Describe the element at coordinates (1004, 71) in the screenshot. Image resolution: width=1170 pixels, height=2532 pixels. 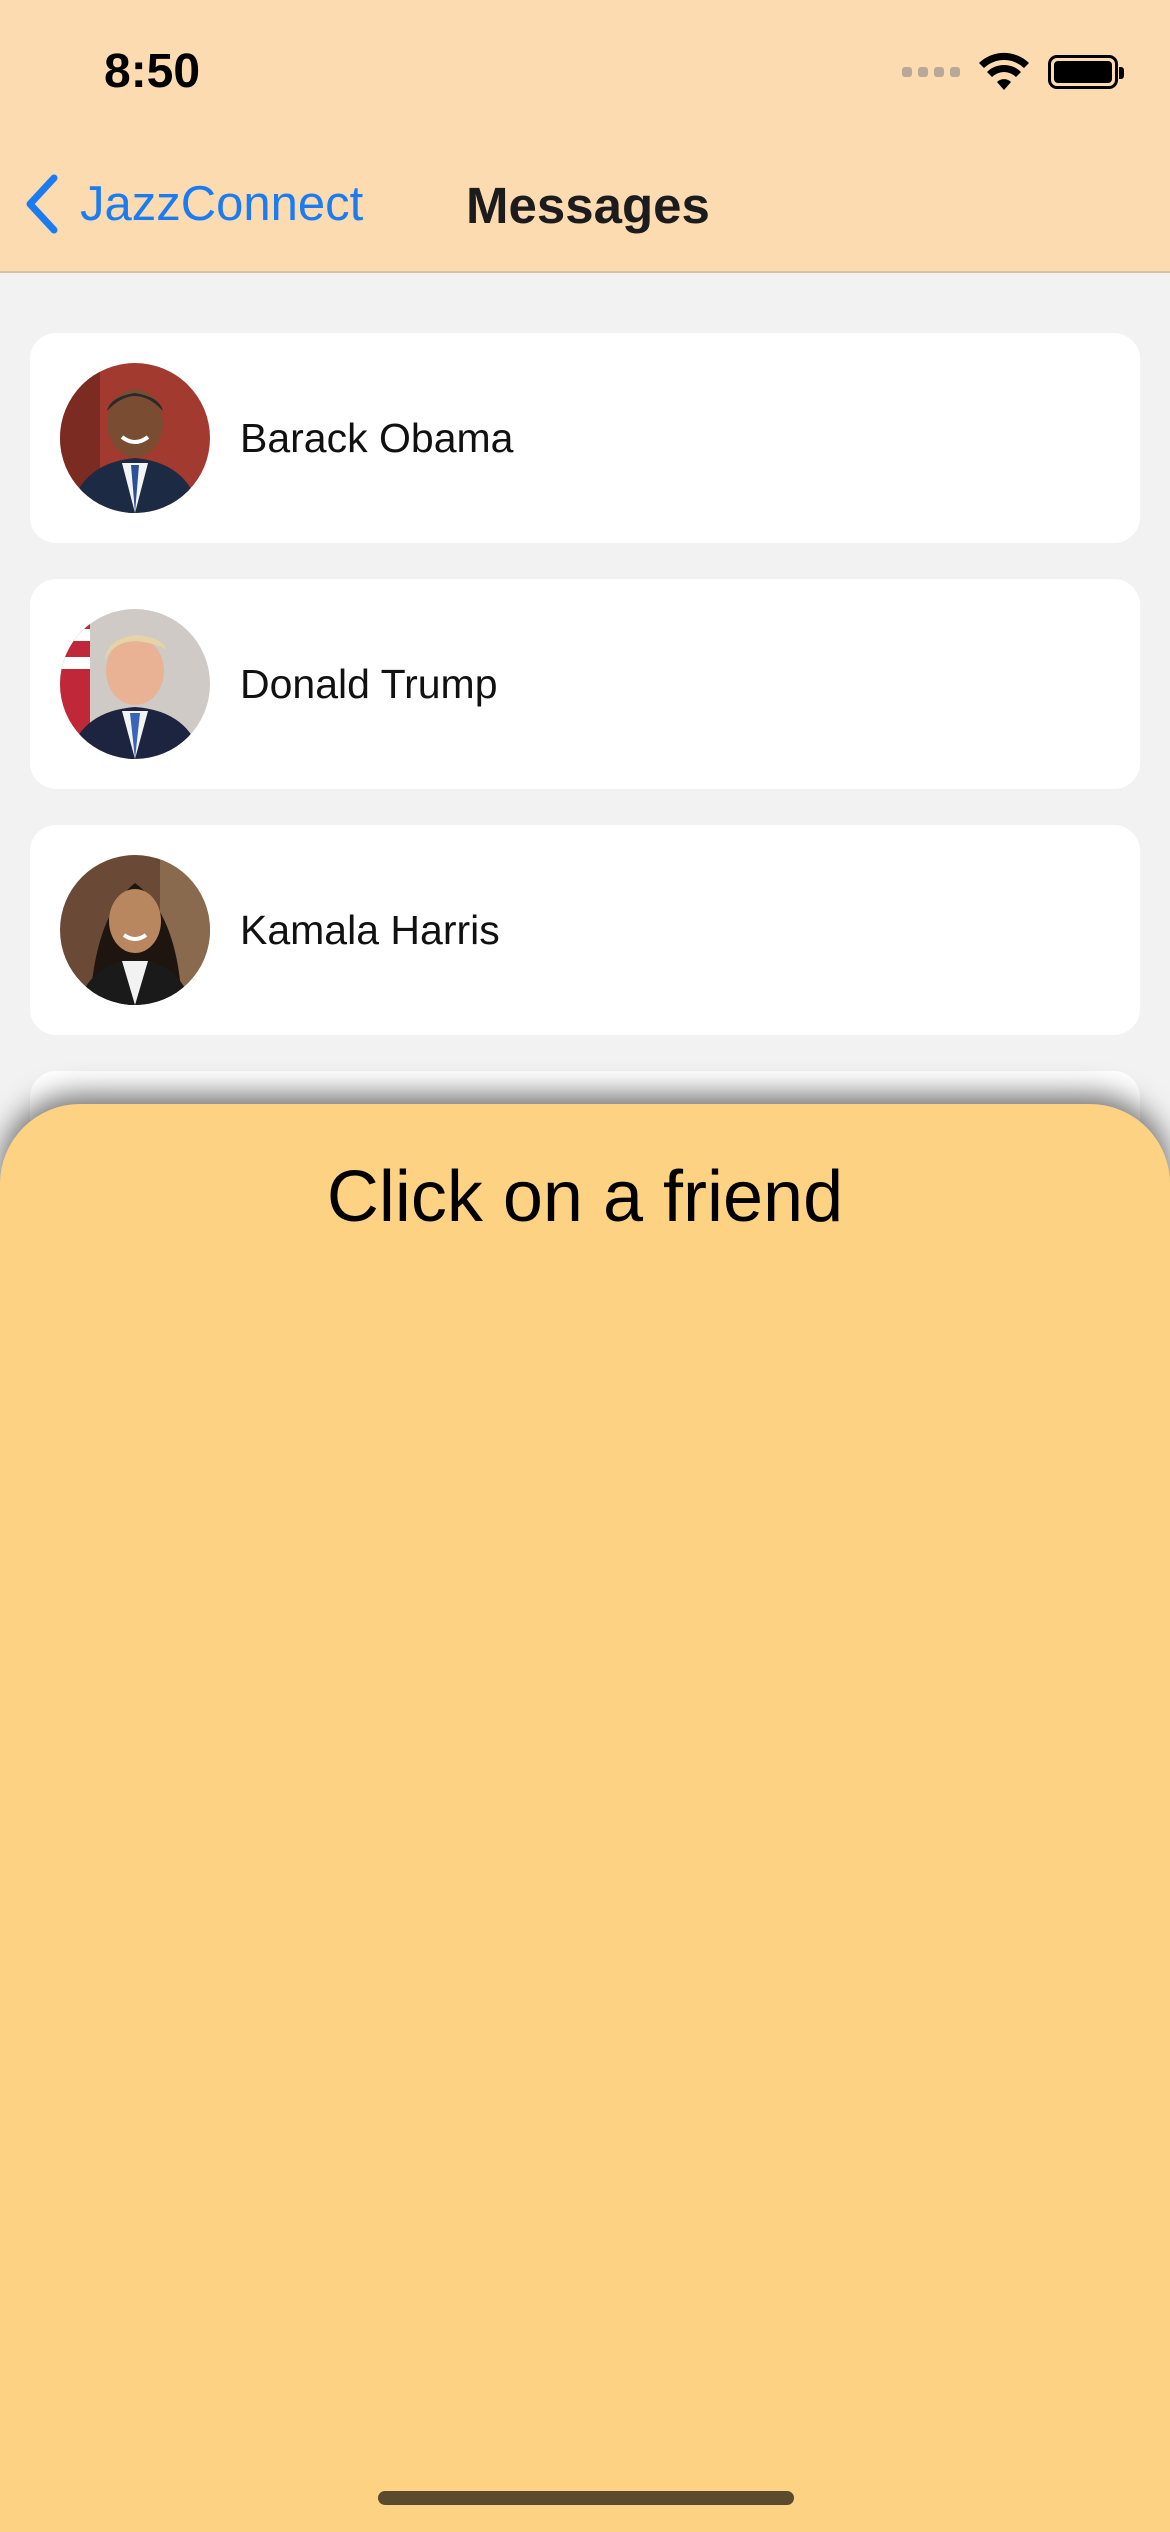
I see `wifi-icon` at that location.